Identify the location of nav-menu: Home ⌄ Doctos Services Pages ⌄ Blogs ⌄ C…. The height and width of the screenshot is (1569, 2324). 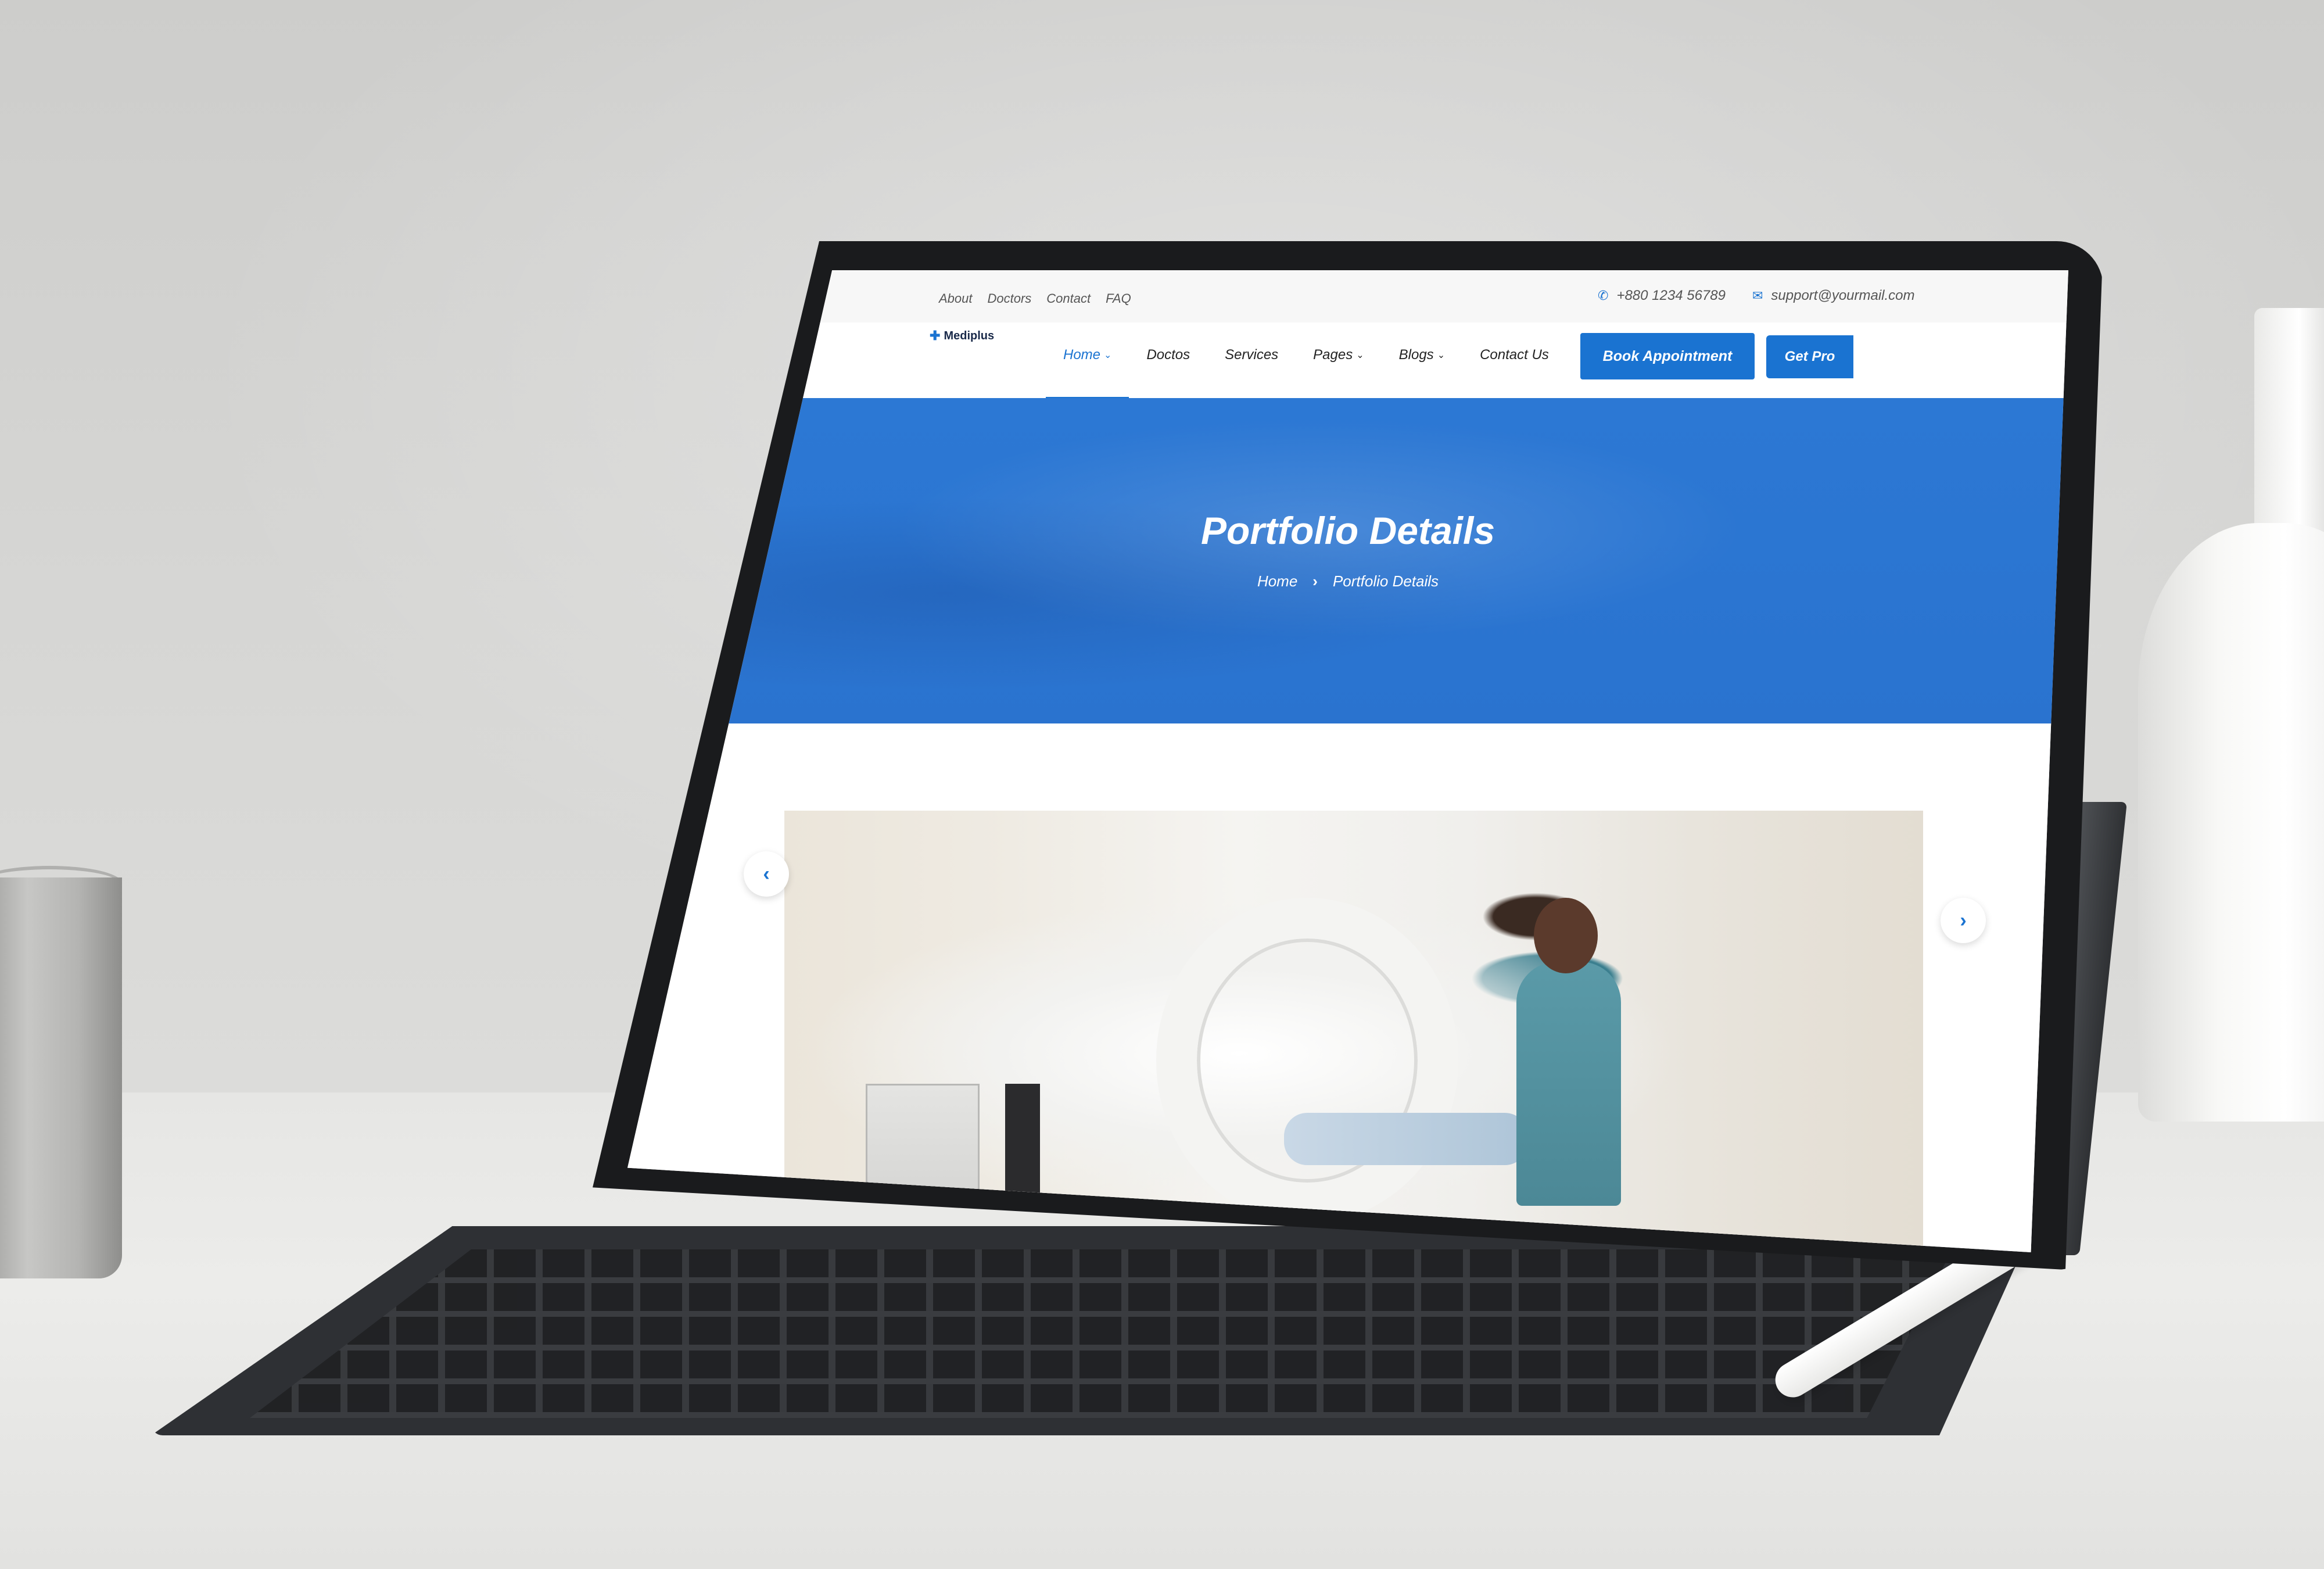
(1297, 373).